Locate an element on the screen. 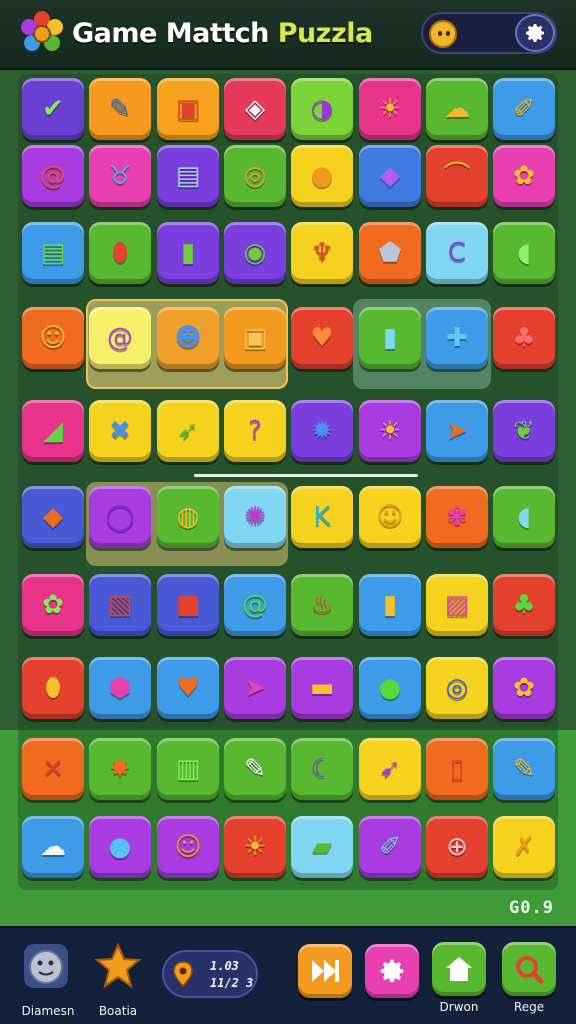 Image resolution: width=576 pixels, height=1024 pixels. stats-line-1: 1.03 is located at coordinates (224, 966).